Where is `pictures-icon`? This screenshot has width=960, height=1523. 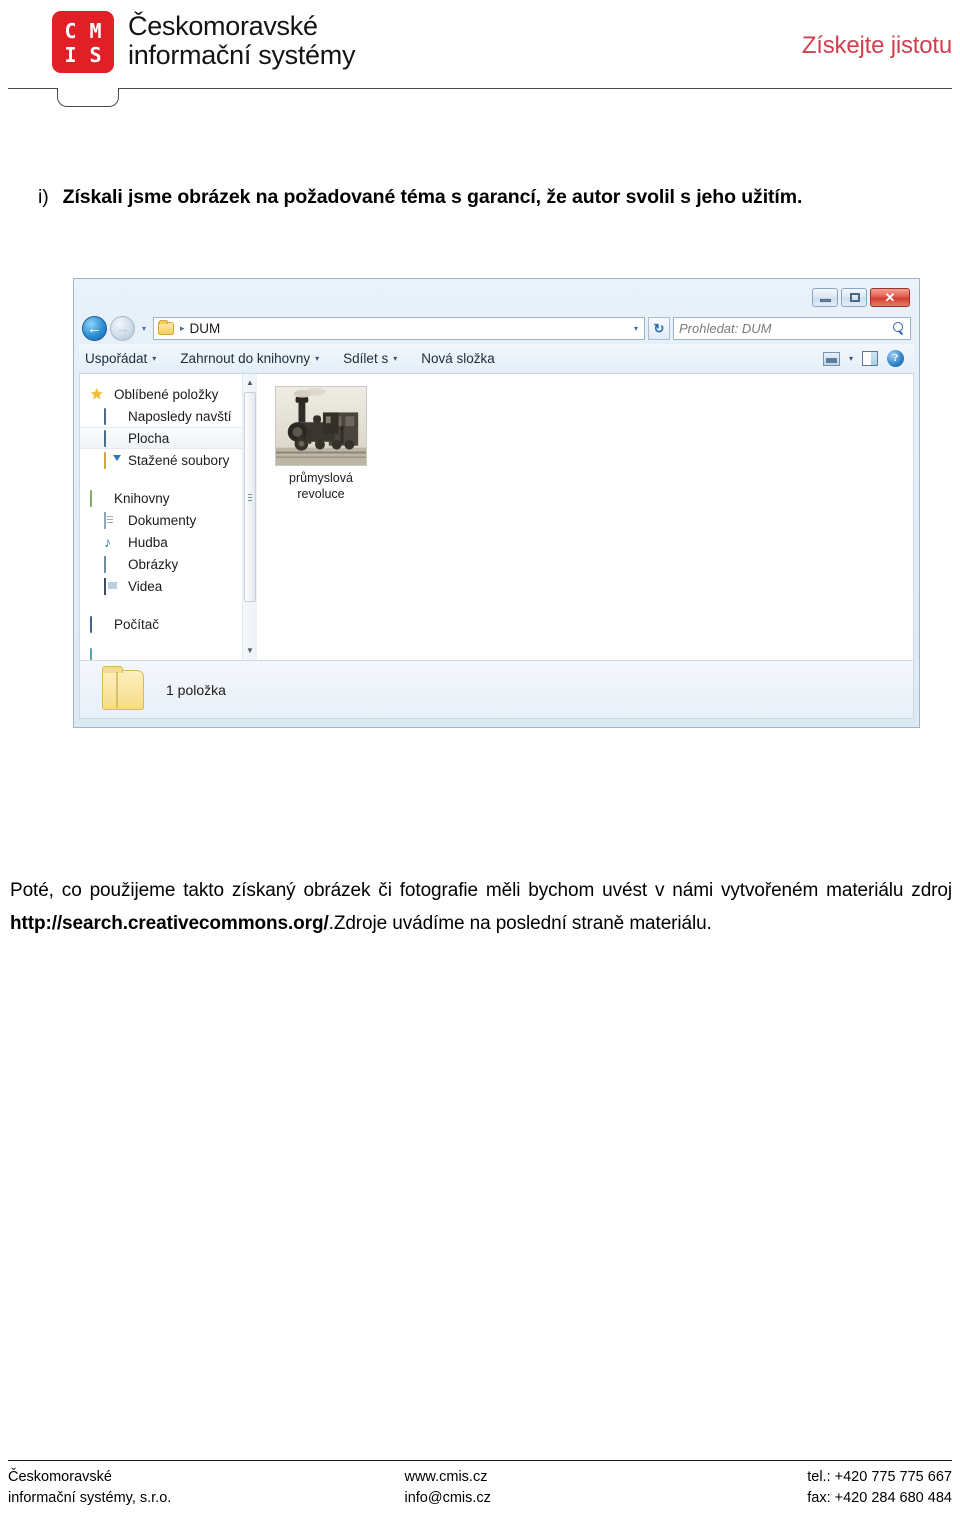
pictures-icon is located at coordinates (112, 564).